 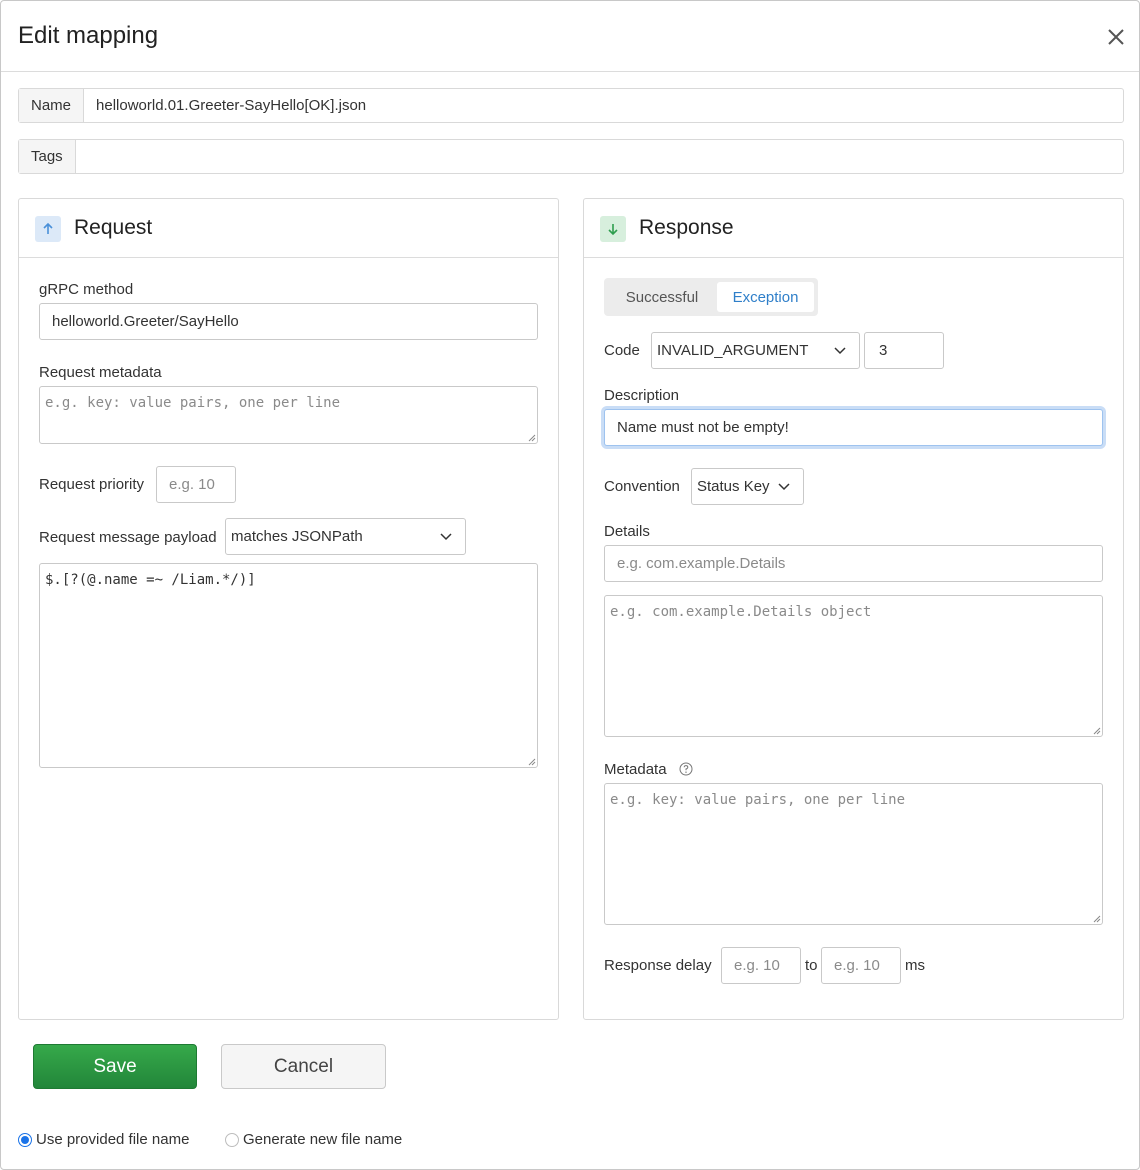 I want to click on tab-exception: Exception, so click(x=765, y=297).